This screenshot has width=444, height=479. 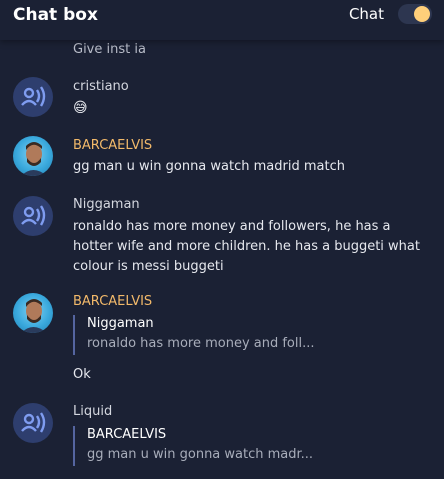 What do you see at coordinates (390, 14) in the screenshot?
I see `chat-toggle-group: Chat` at bounding box center [390, 14].